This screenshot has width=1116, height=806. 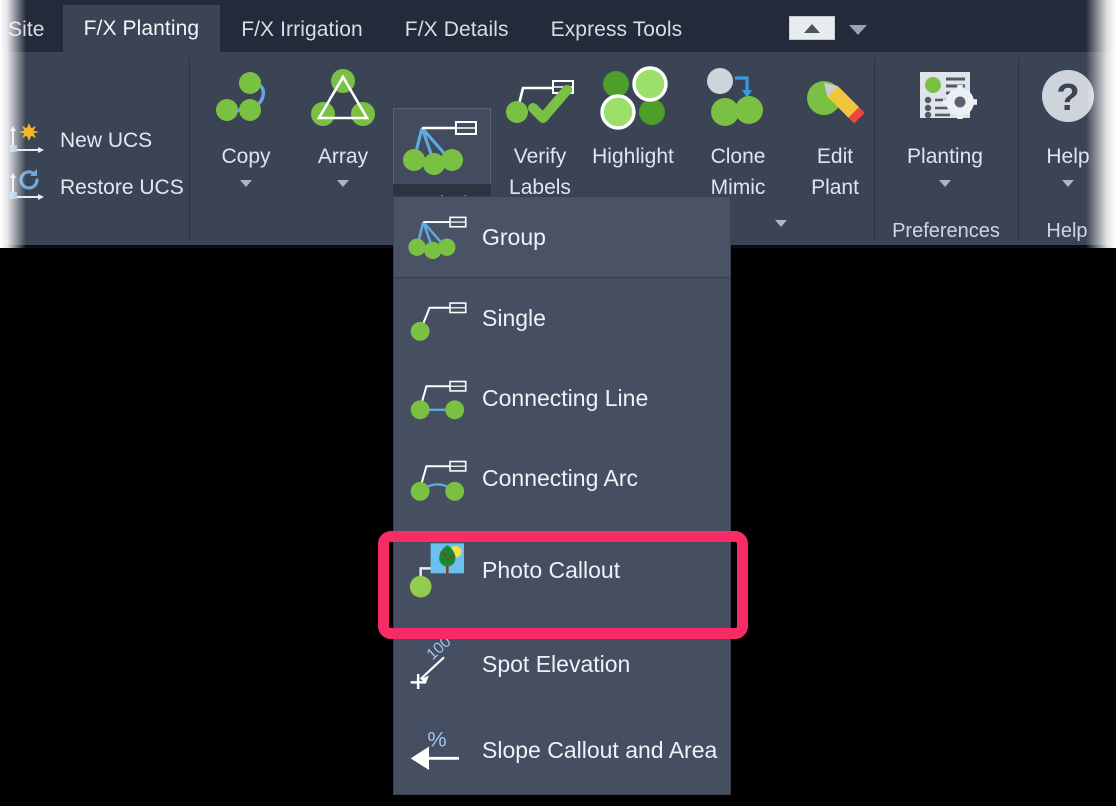 I want to click on left-edge-fade, so click(x=13, y=124).